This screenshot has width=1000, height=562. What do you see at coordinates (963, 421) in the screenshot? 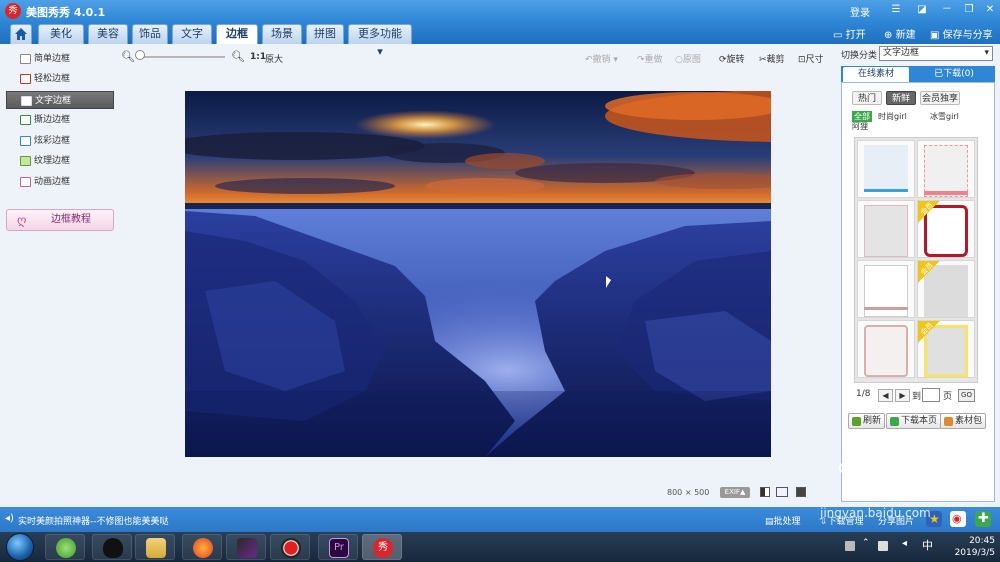
I see `material-pack-button: 素材包` at bounding box center [963, 421].